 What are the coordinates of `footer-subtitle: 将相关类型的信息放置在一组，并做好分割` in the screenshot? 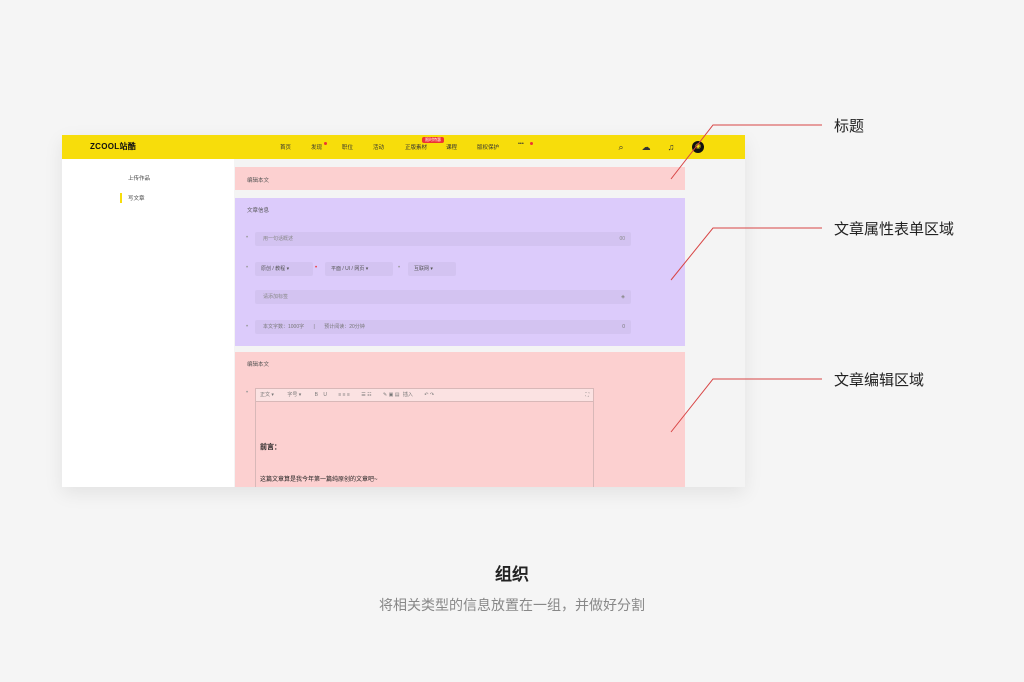 It's located at (512, 605).